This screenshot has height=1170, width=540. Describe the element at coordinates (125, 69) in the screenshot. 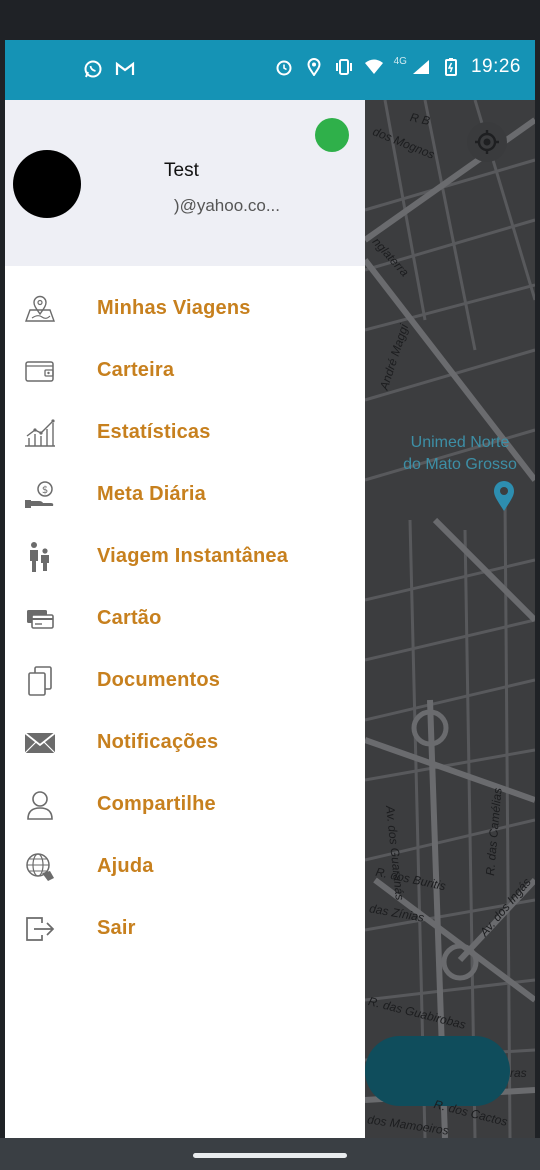

I see `gmail-icon` at that location.